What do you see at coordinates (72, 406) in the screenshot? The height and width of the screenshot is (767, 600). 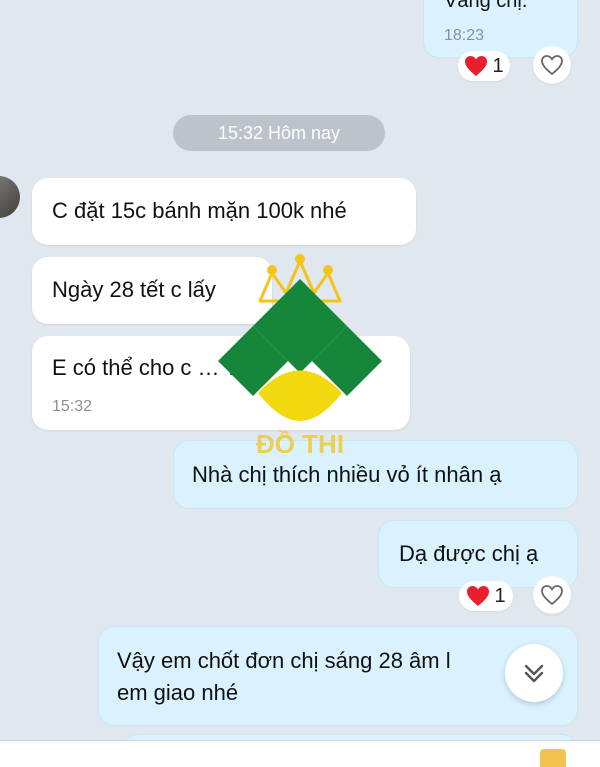 I see `message-time: 15:32` at bounding box center [72, 406].